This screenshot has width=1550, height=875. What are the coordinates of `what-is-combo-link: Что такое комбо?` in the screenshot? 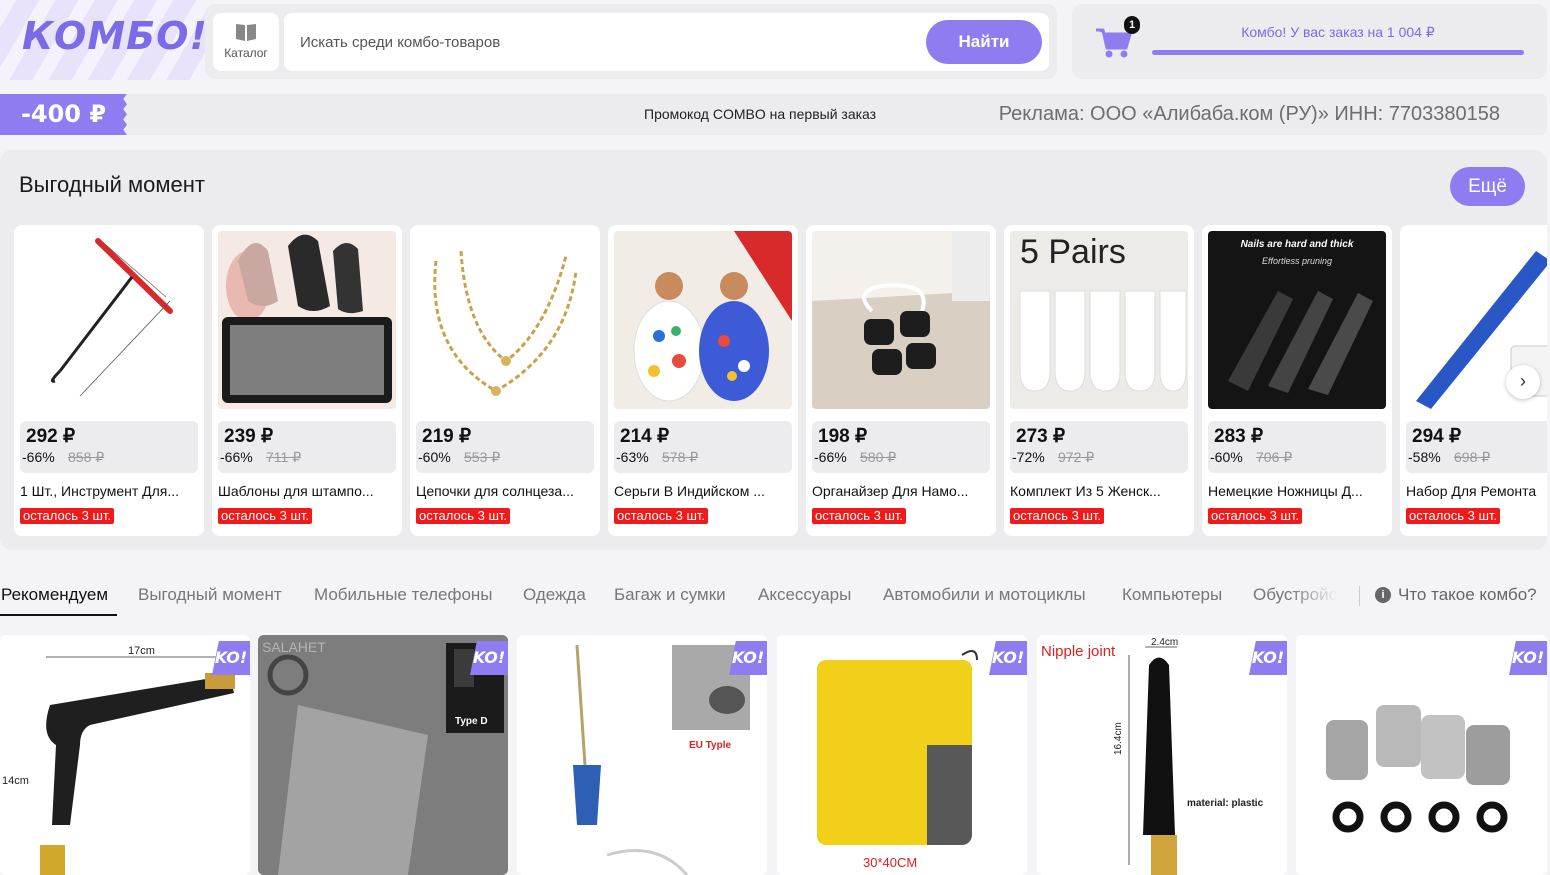 It's located at (1467, 595).